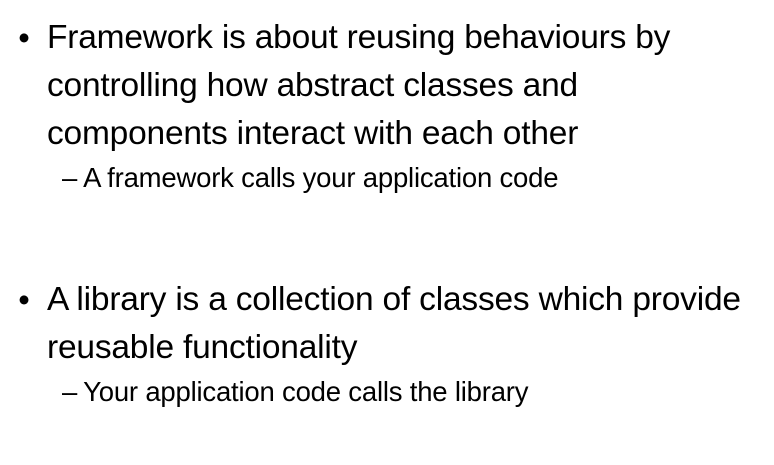 The image size is (774, 465). Describe the element at coordinates (321, 177) in the screenshot. I see `sub-bullet-text-framework: A framework calls your application code` at that location.